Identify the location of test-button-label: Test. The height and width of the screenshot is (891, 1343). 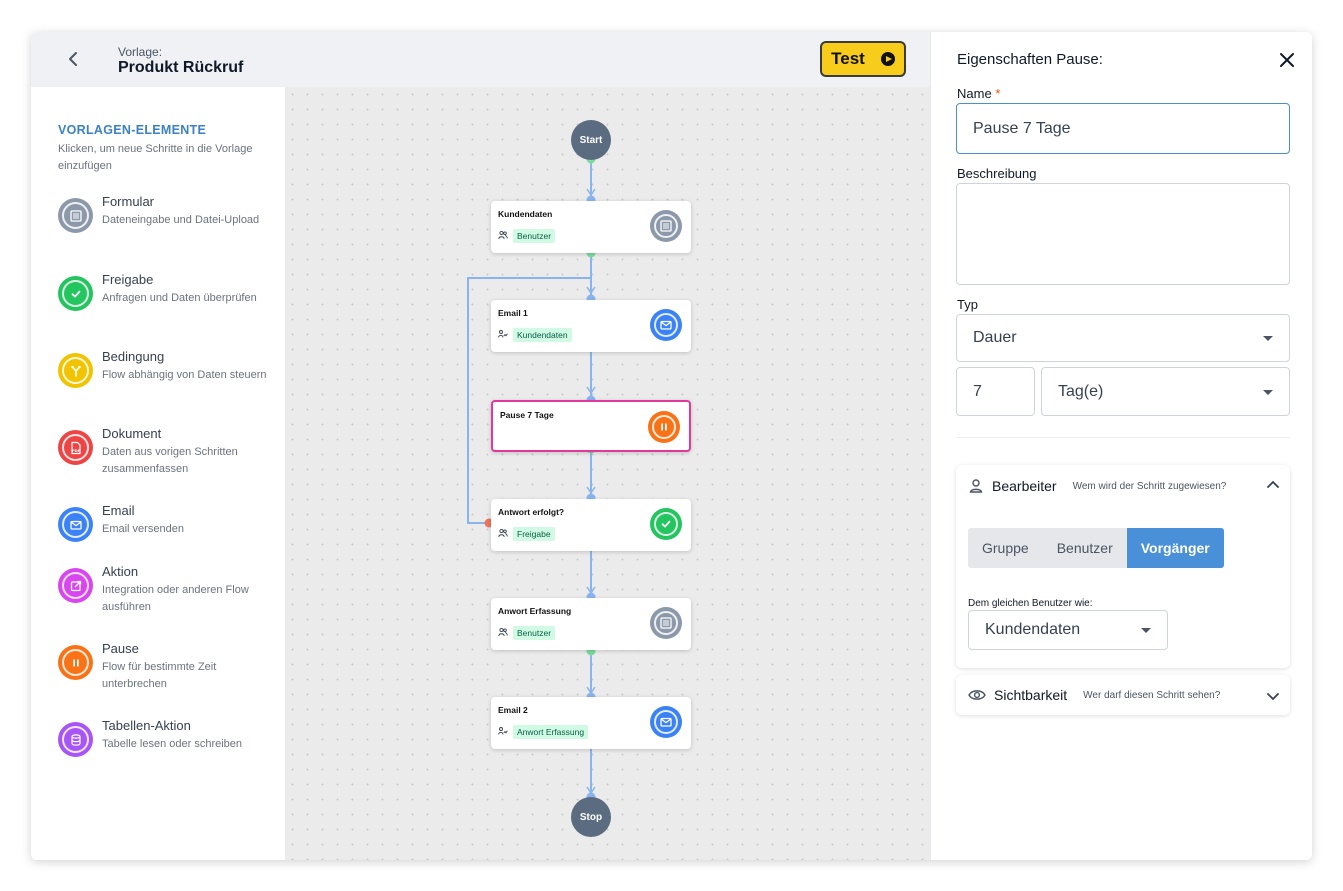
(848, 58).